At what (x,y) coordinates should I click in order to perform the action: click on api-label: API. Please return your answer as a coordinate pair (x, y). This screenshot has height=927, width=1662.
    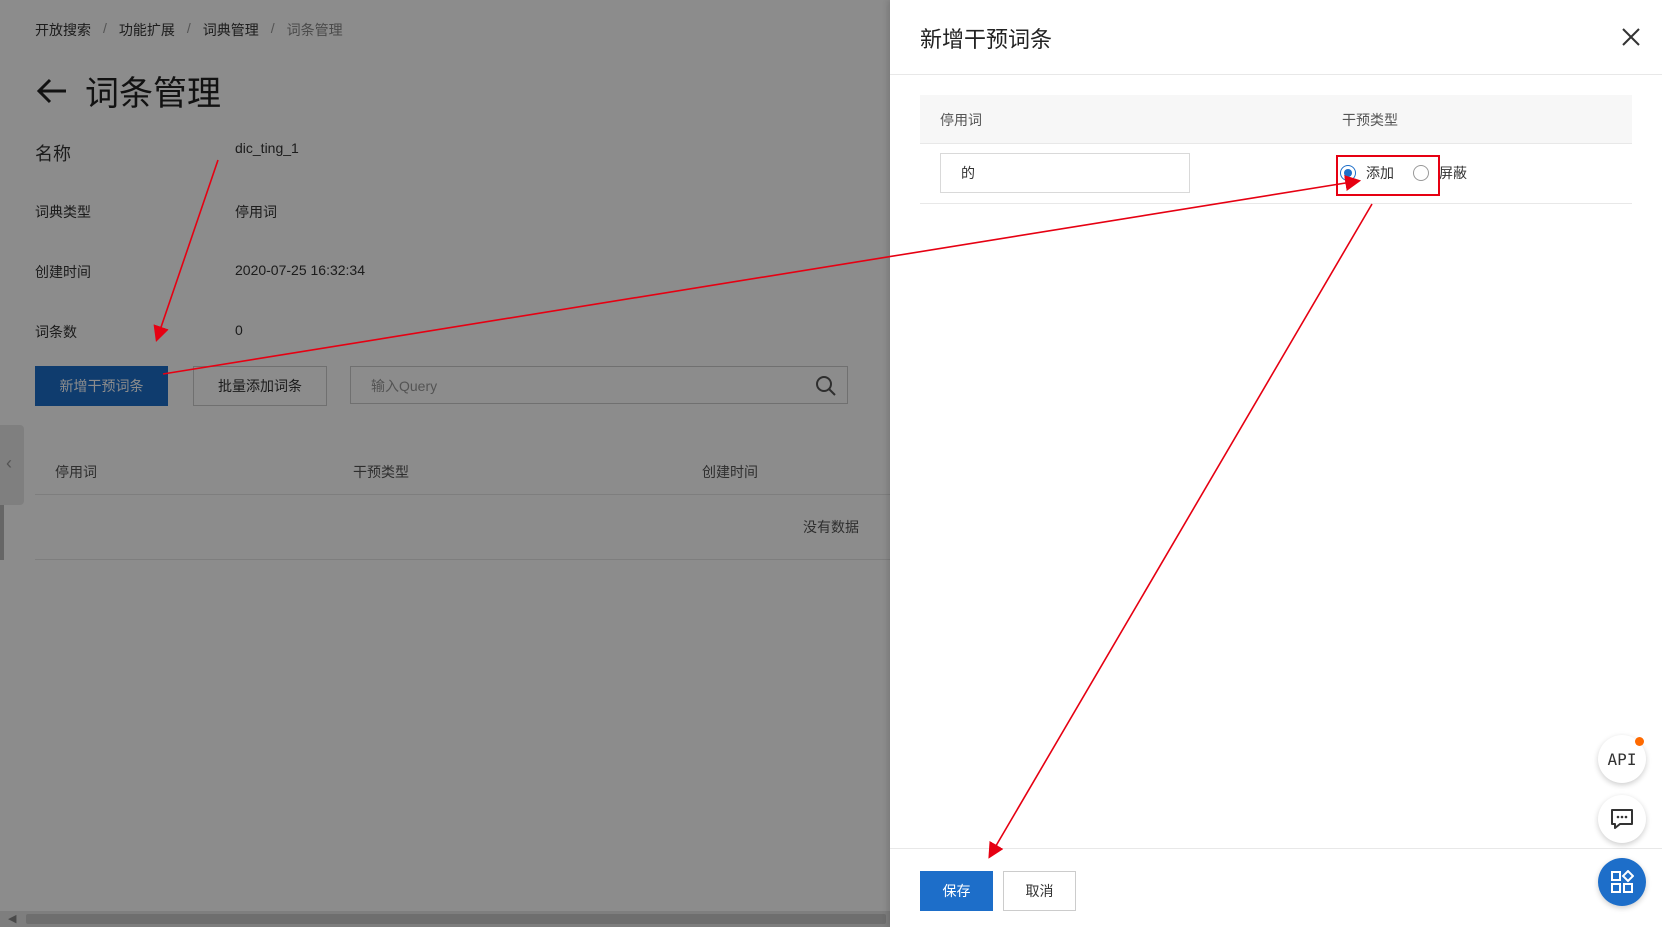
    Looking at the image, I should click on (1622, 759).